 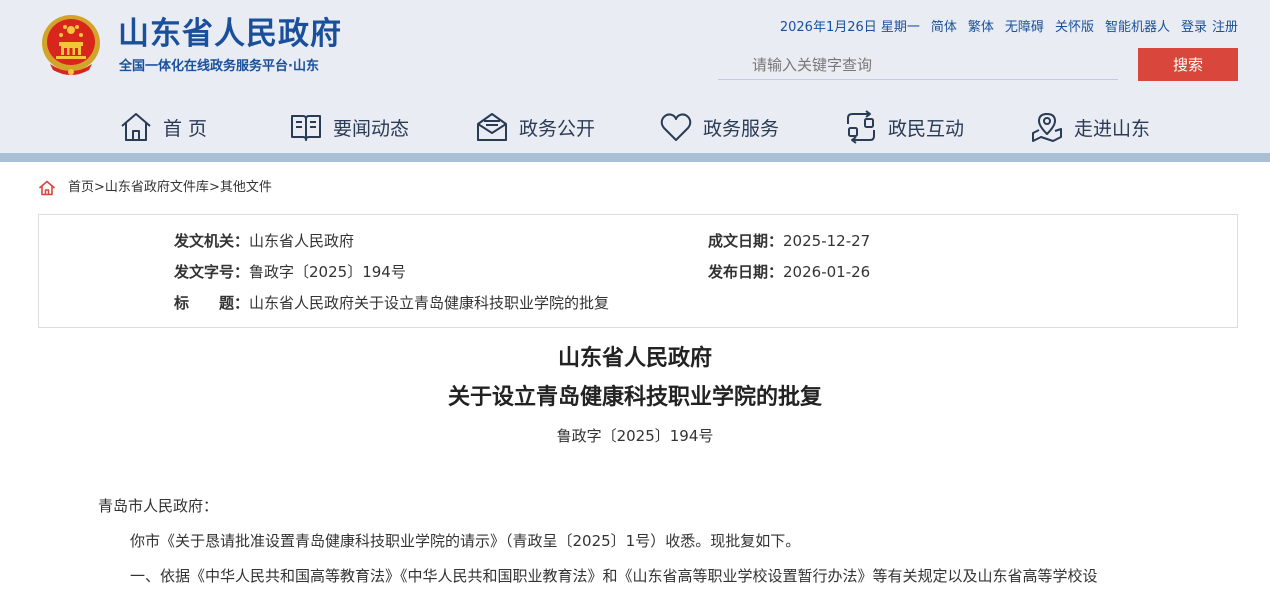 What do you see at coordinates (741, 128) in the screenshot?
I see `nav-label: 政务服务` at bounding box center [741, 128].